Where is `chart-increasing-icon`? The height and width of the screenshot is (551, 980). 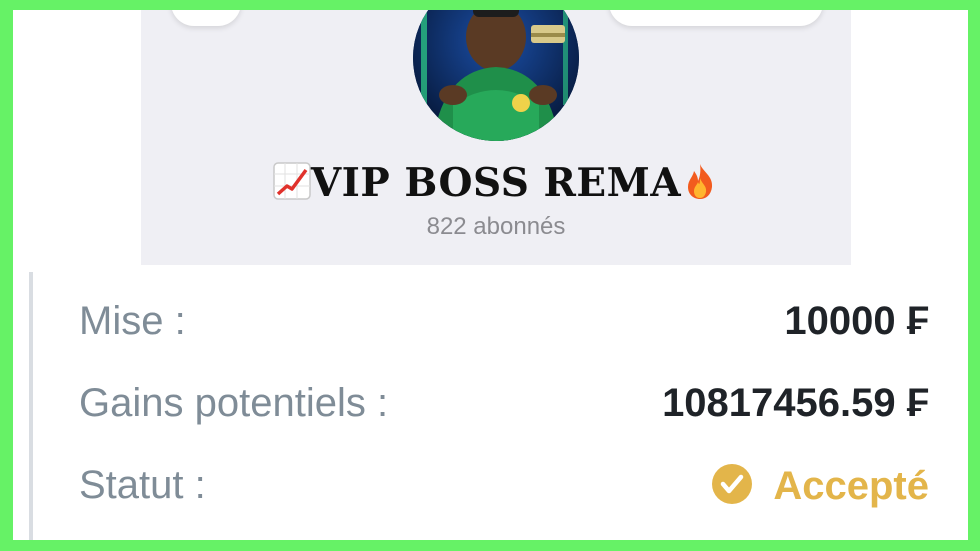 chart-increasing-icon is located at coordinates (292, 181).